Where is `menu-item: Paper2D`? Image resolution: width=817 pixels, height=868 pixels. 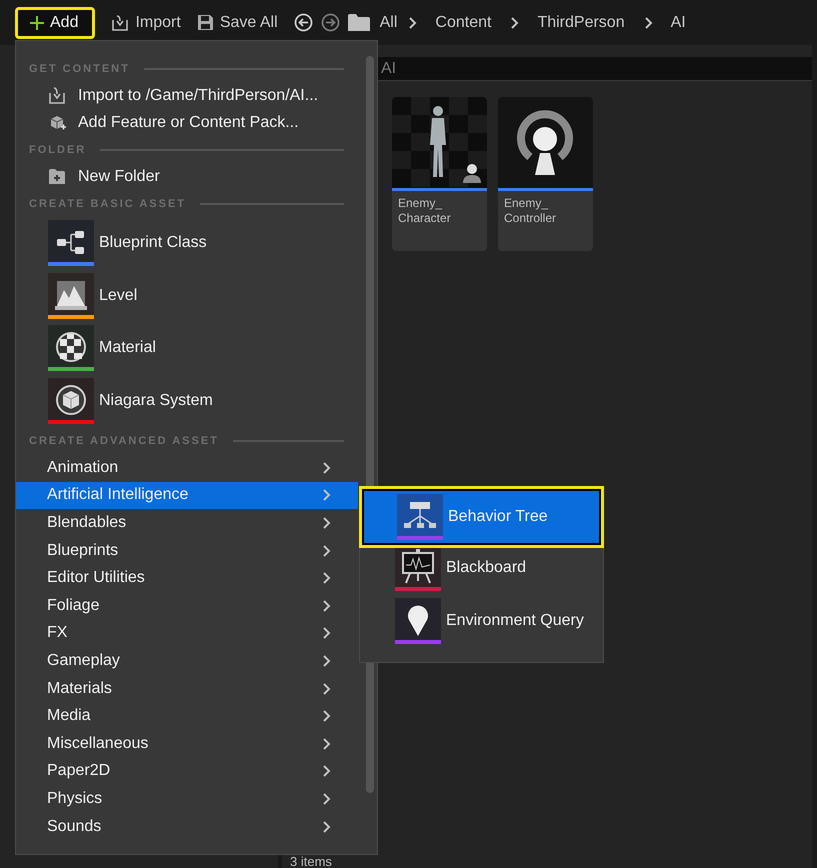 menu-item: Paper2D is located at coordinates (187, 772).